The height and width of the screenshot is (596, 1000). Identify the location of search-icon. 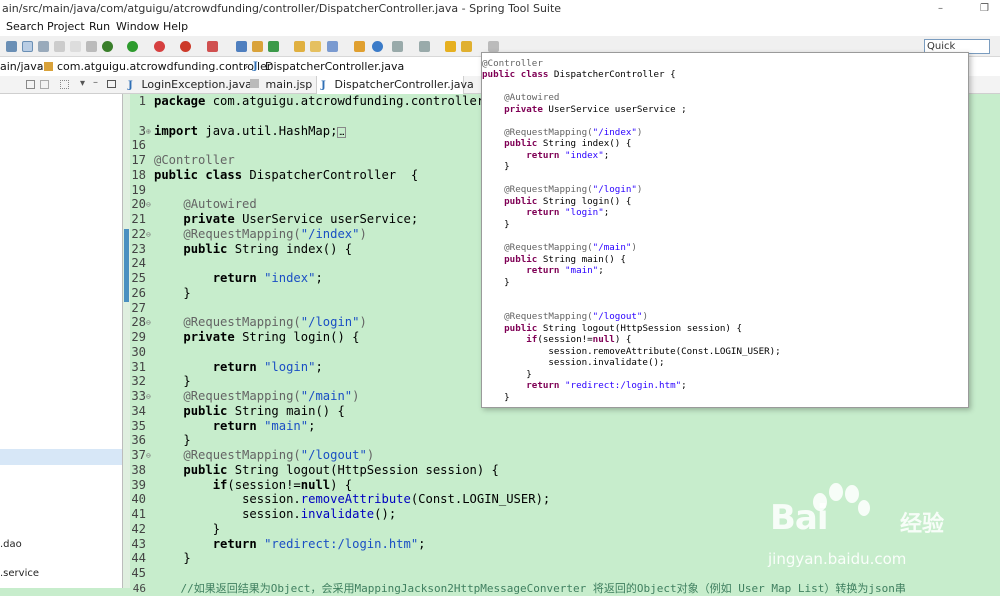
(332, 46).